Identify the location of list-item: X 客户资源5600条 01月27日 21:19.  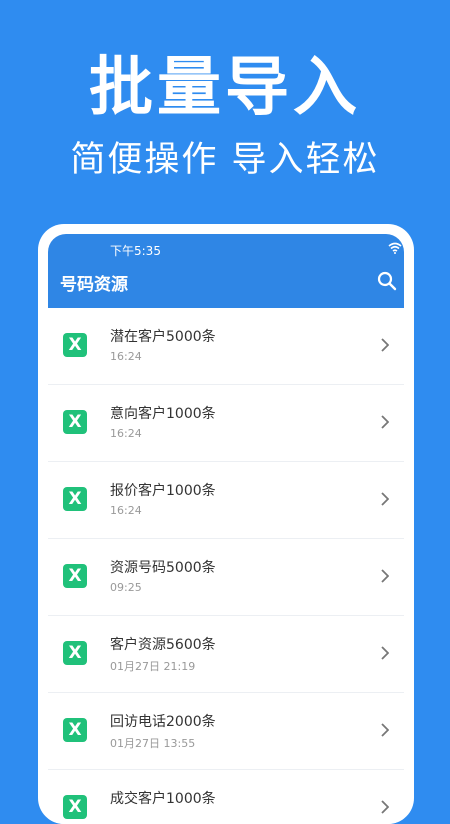
(226, 654).